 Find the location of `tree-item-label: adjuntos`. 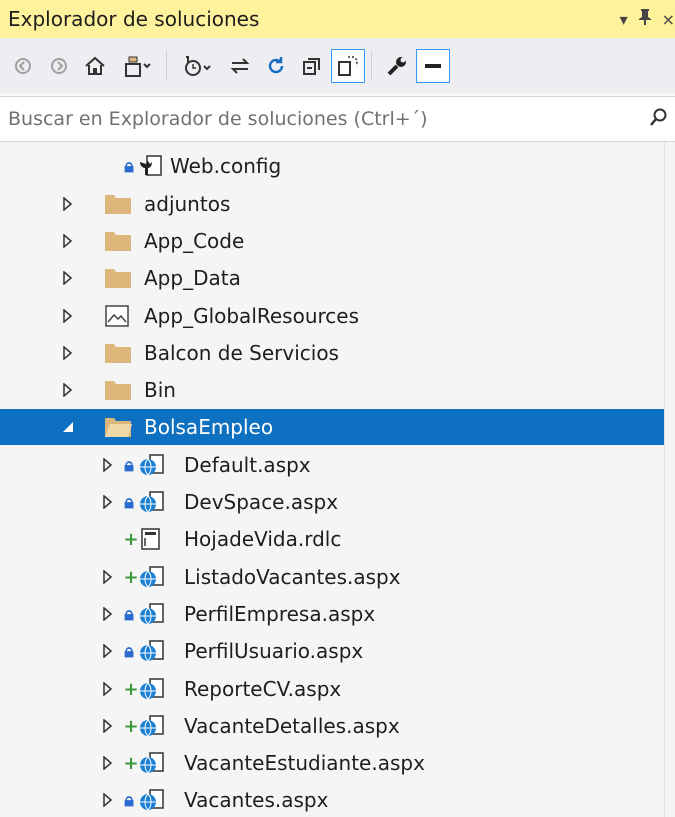

tree-item-label: adjuntos is located at coordinates (187, 204).